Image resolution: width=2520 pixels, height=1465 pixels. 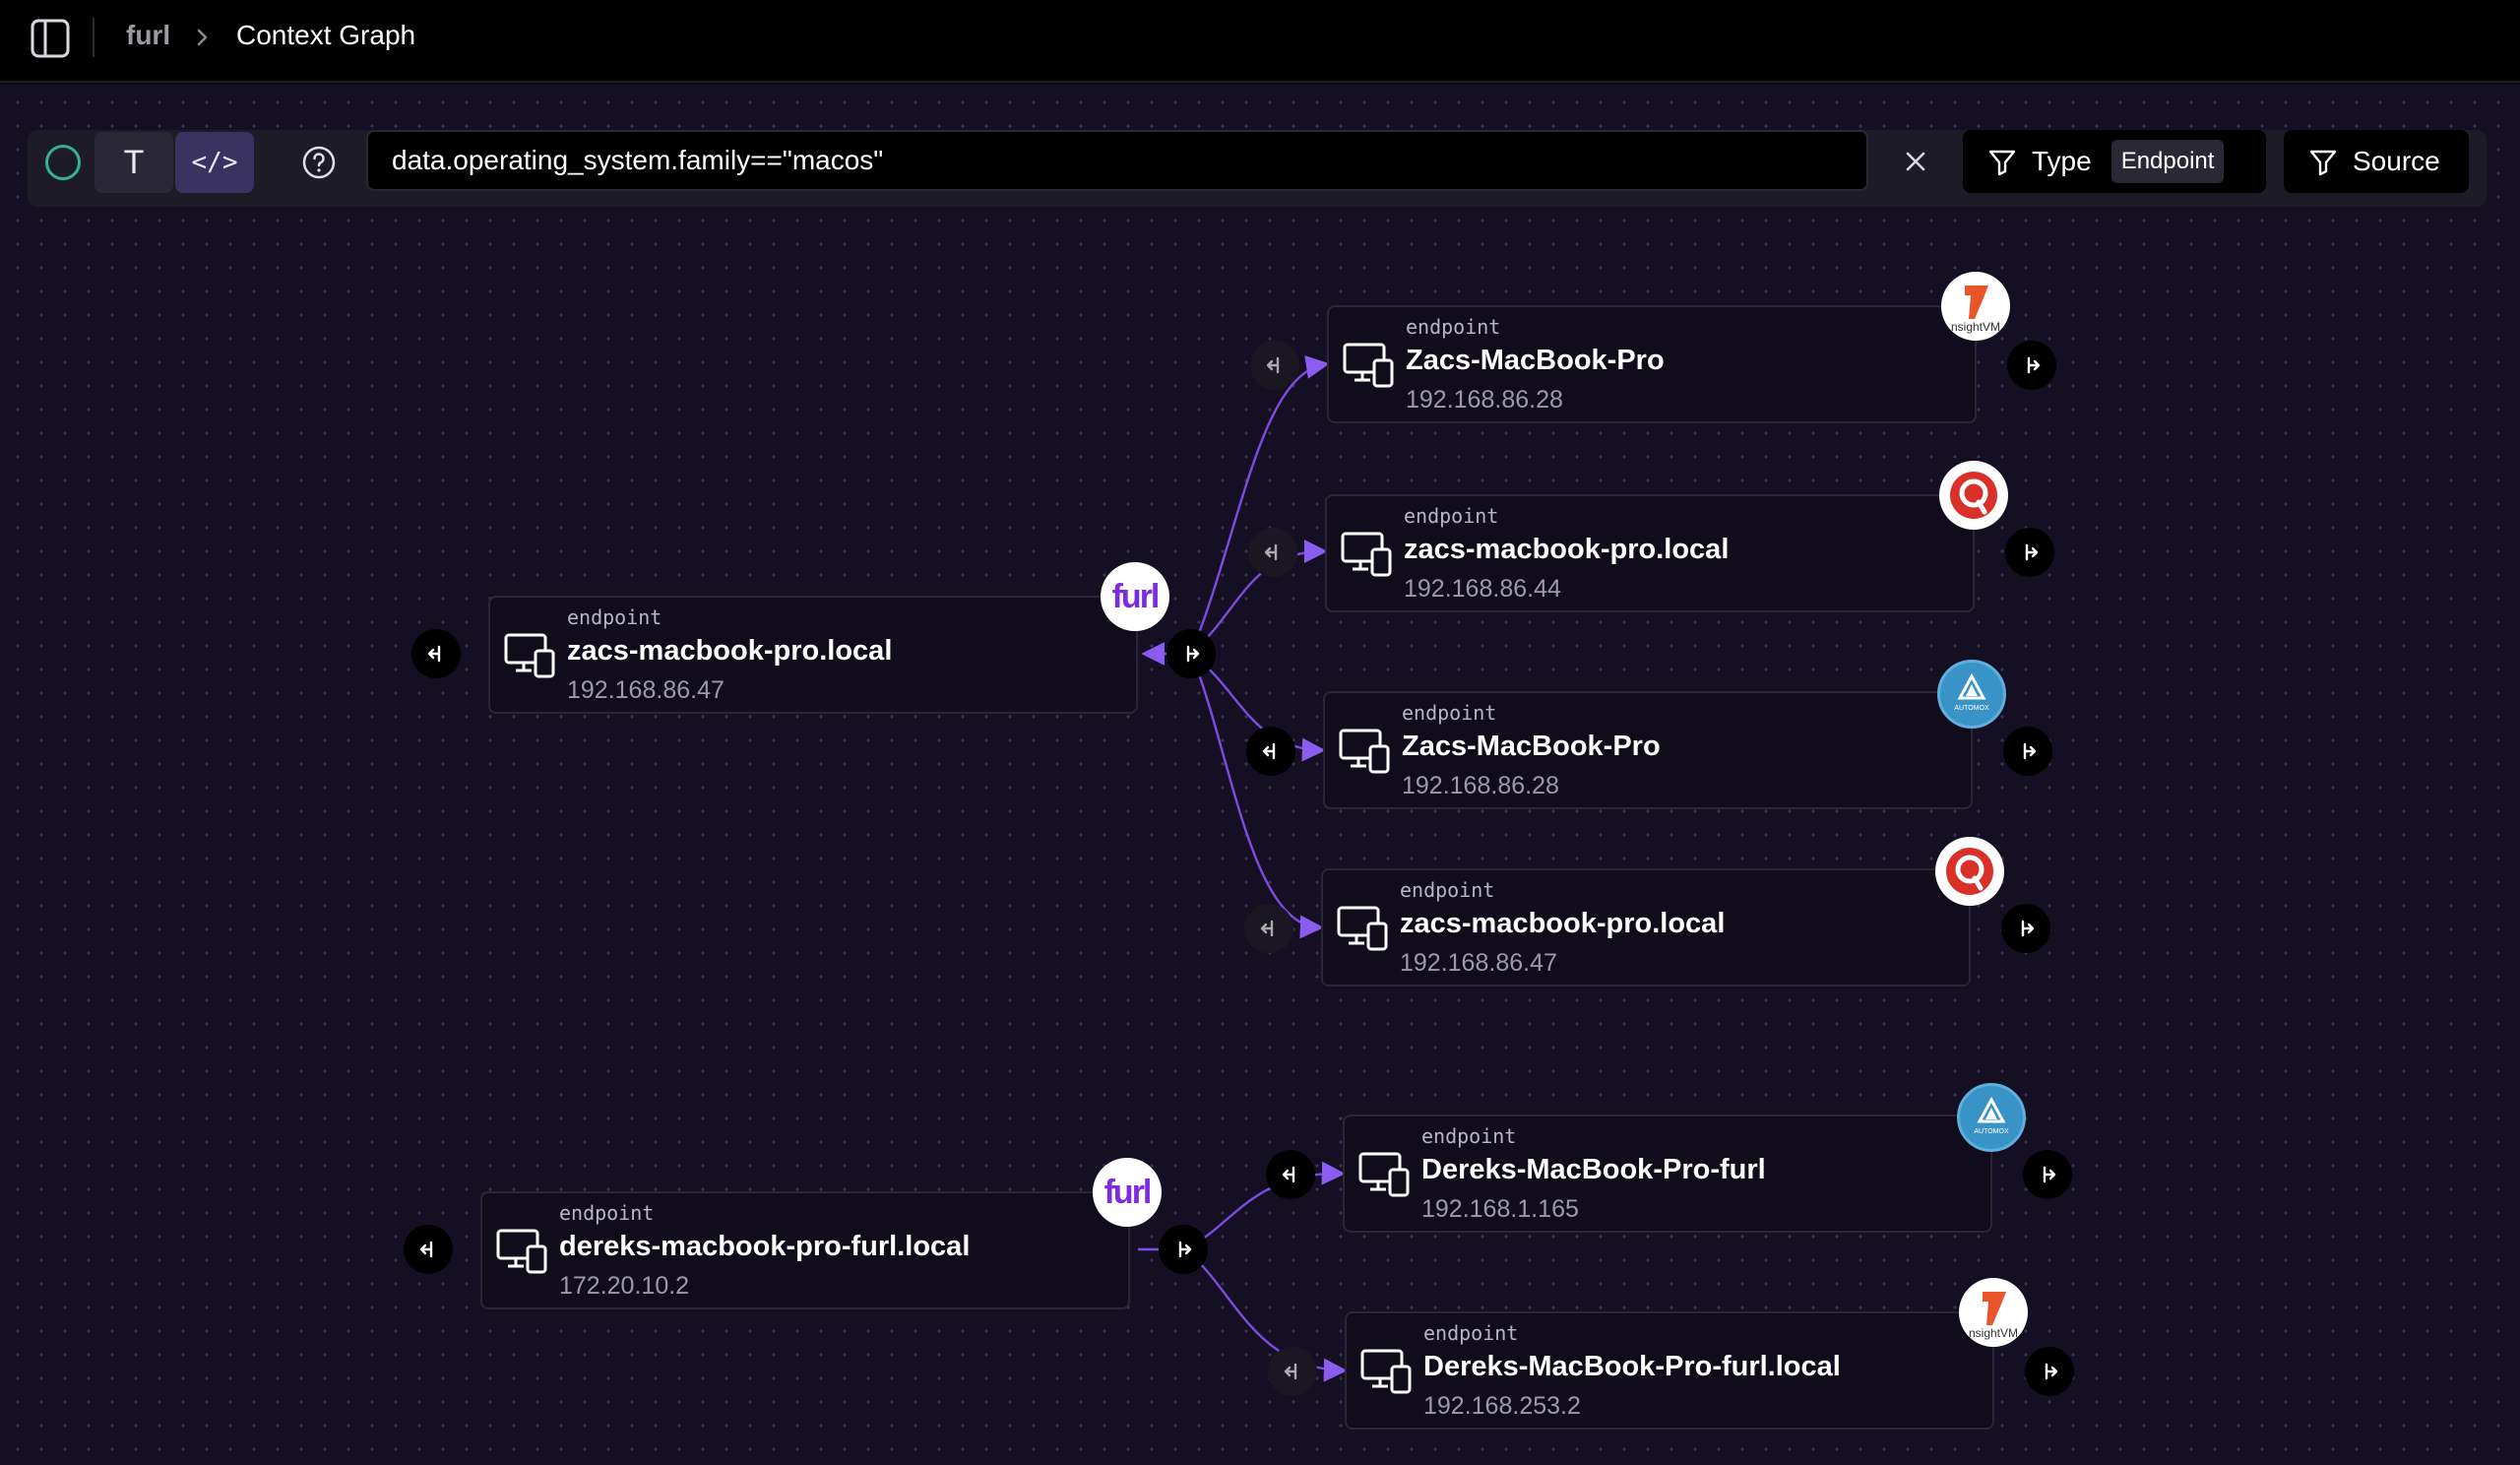 What do you see at coordinates (2062, 161) in the screenshot?
I see `type-filter-label: Type` at bounding box center [2062, 161].